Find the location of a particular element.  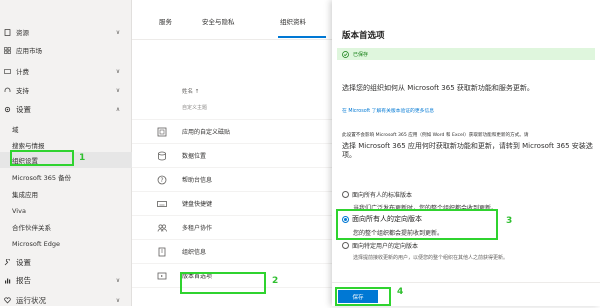

list-item-multitenant-collab: 多租户协作 is located at coordinates (232, 228).